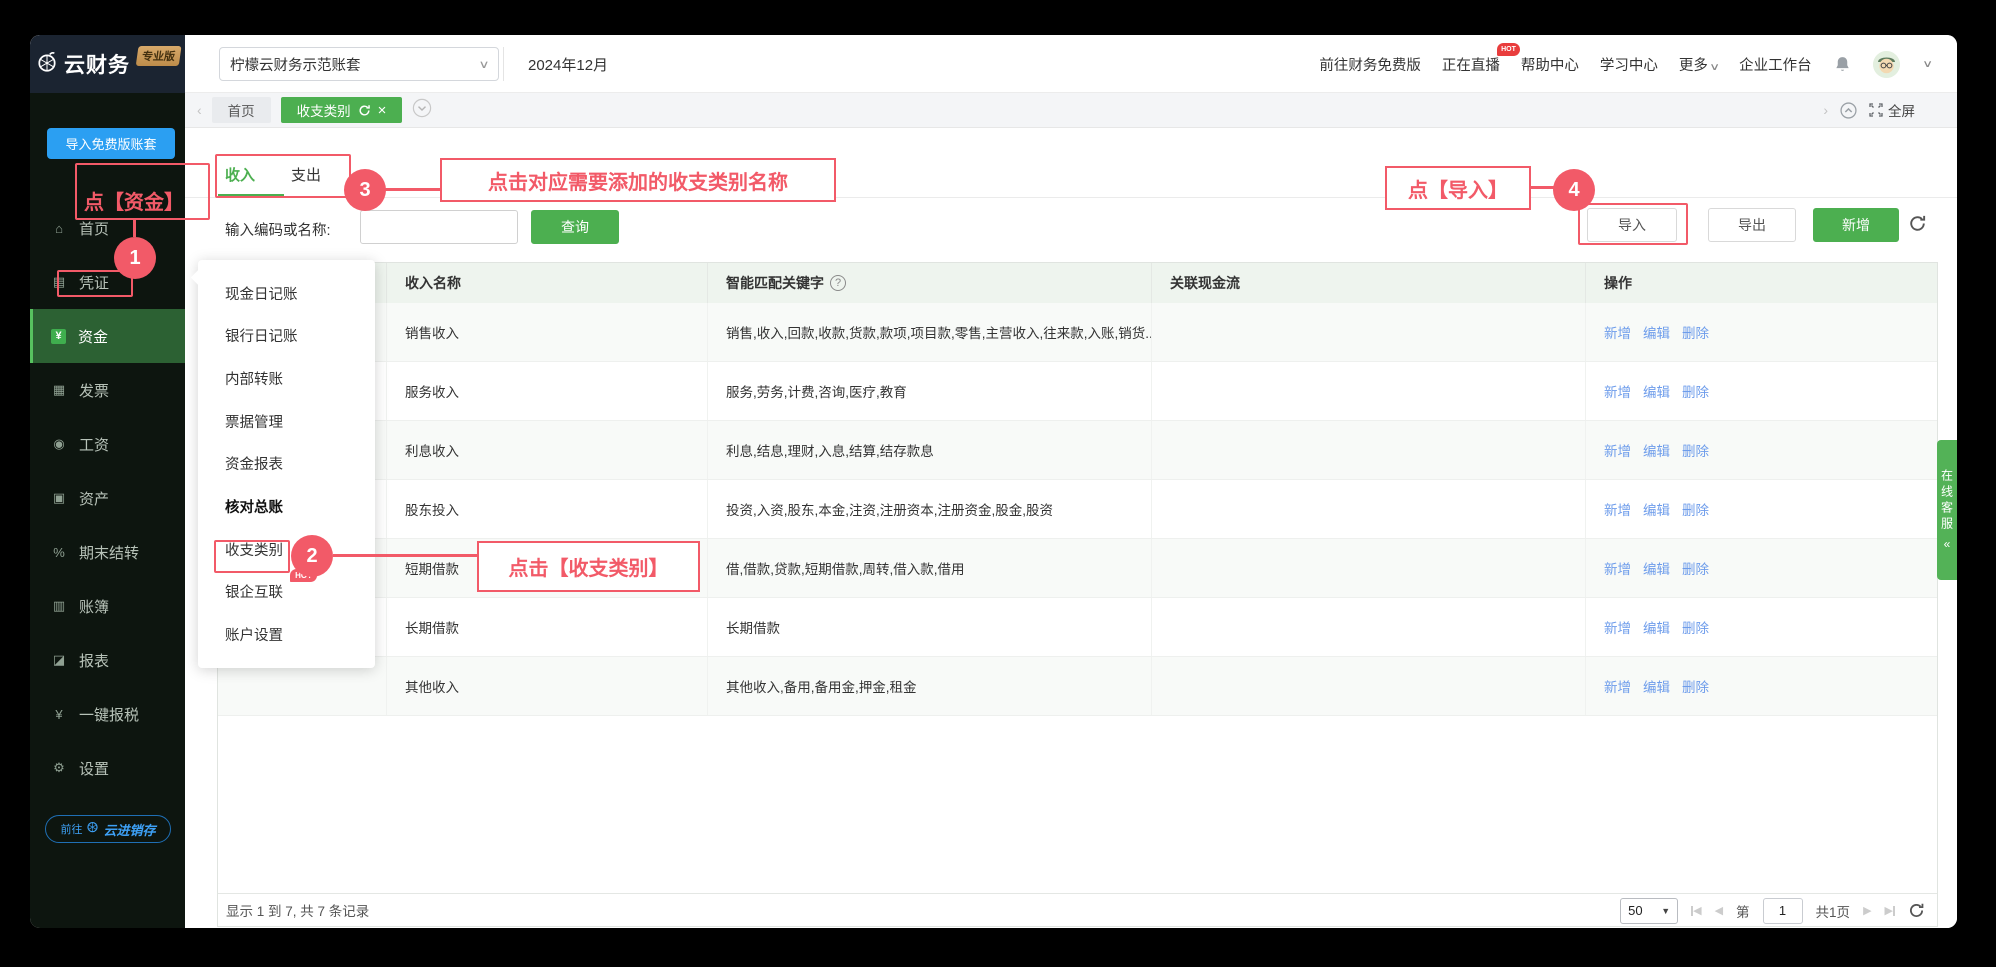 This screenshot has width=1996, height=967. What do you see at coordinates (108, 829) in the screenshot?
I see `goto-inventory-button: 前往 云进销存` at bounding box center [108, 829].